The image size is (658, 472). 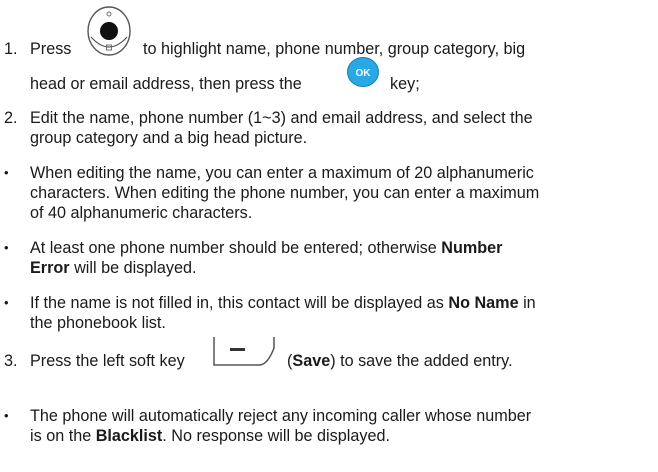 I want to click on nav-key-icon, so click(x=109, y=31).